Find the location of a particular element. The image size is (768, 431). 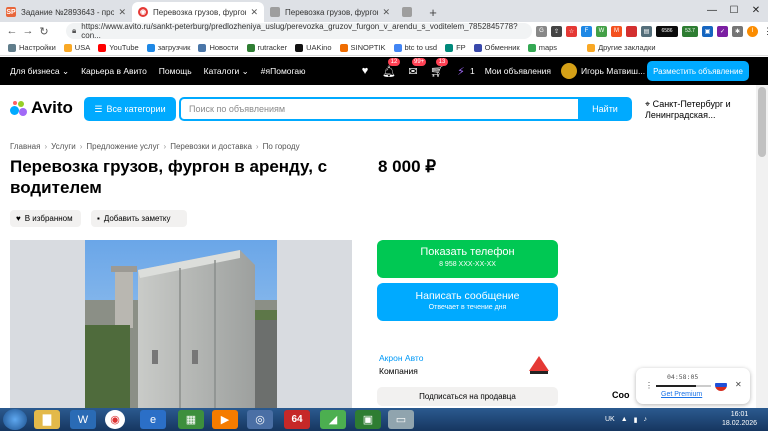

scrollbar-thumb is located at coordinates (762, 122).